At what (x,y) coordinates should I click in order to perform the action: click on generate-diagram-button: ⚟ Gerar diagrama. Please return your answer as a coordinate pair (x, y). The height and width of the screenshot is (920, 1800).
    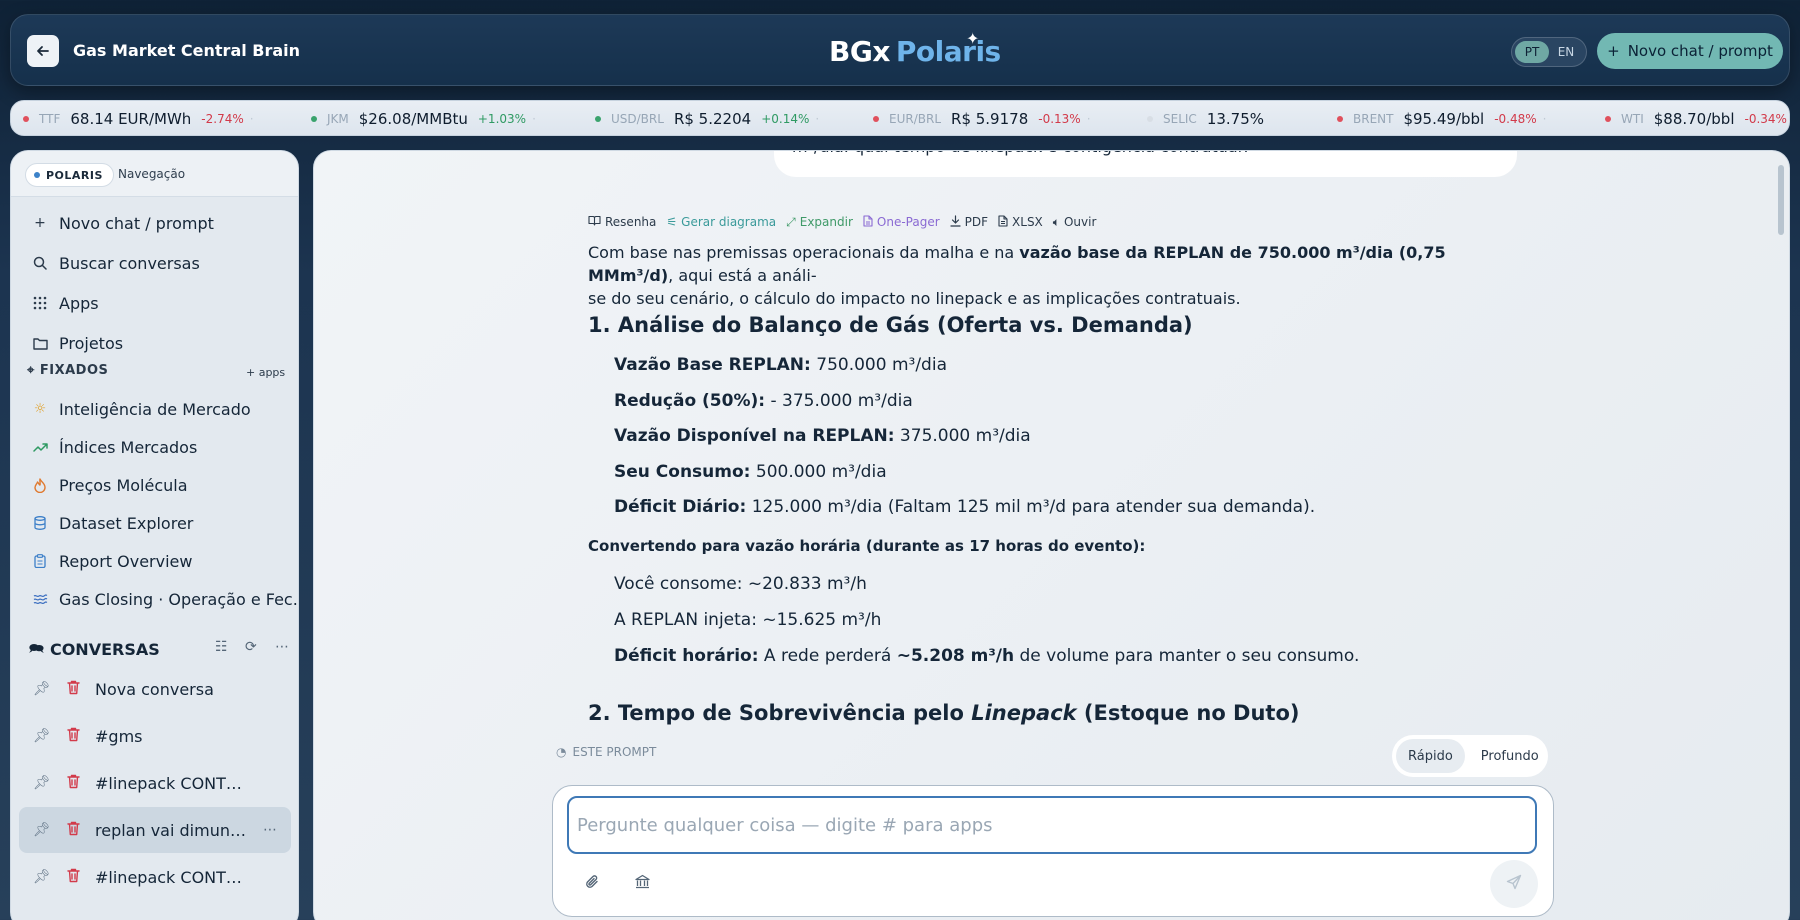
    Looking at the image, I should click on (721, 222).